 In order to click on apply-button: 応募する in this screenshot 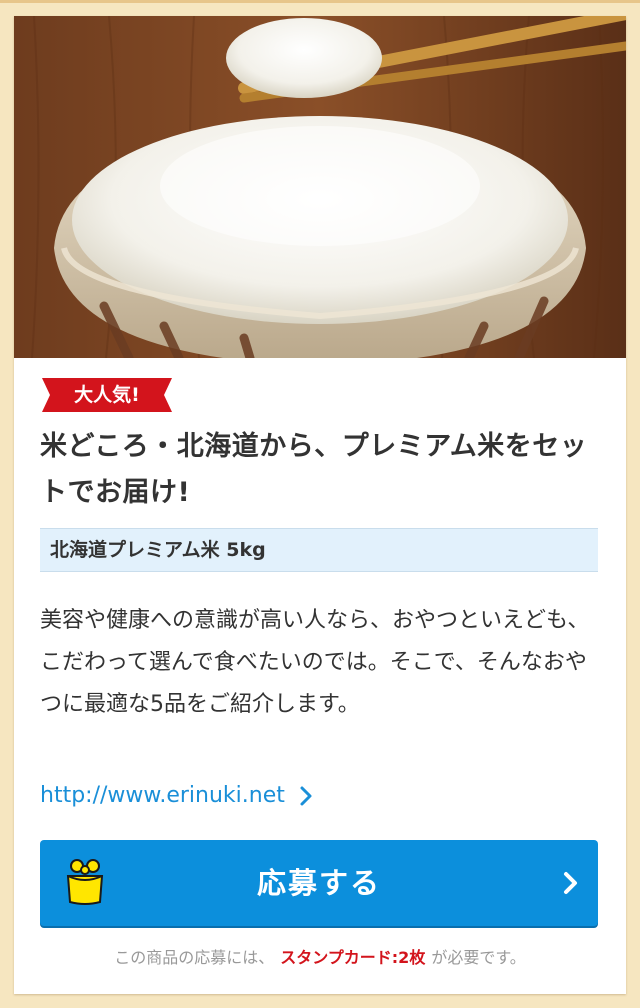, I will do `click(319, 883)`.